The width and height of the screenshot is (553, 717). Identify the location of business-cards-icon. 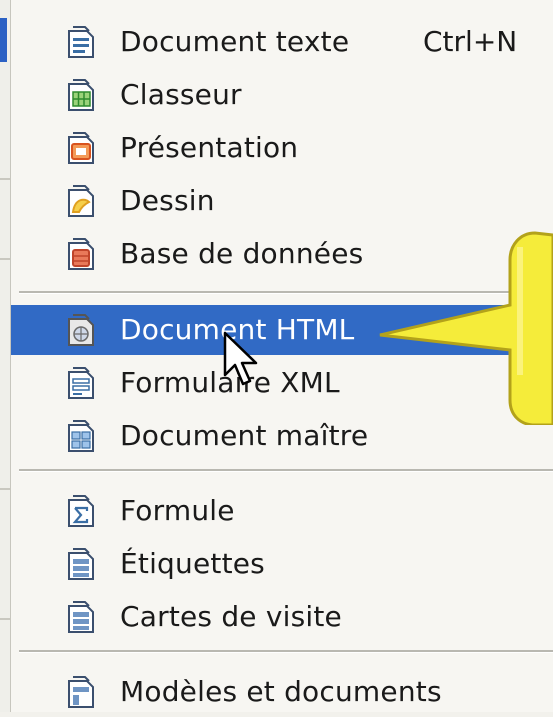
(81, 617).